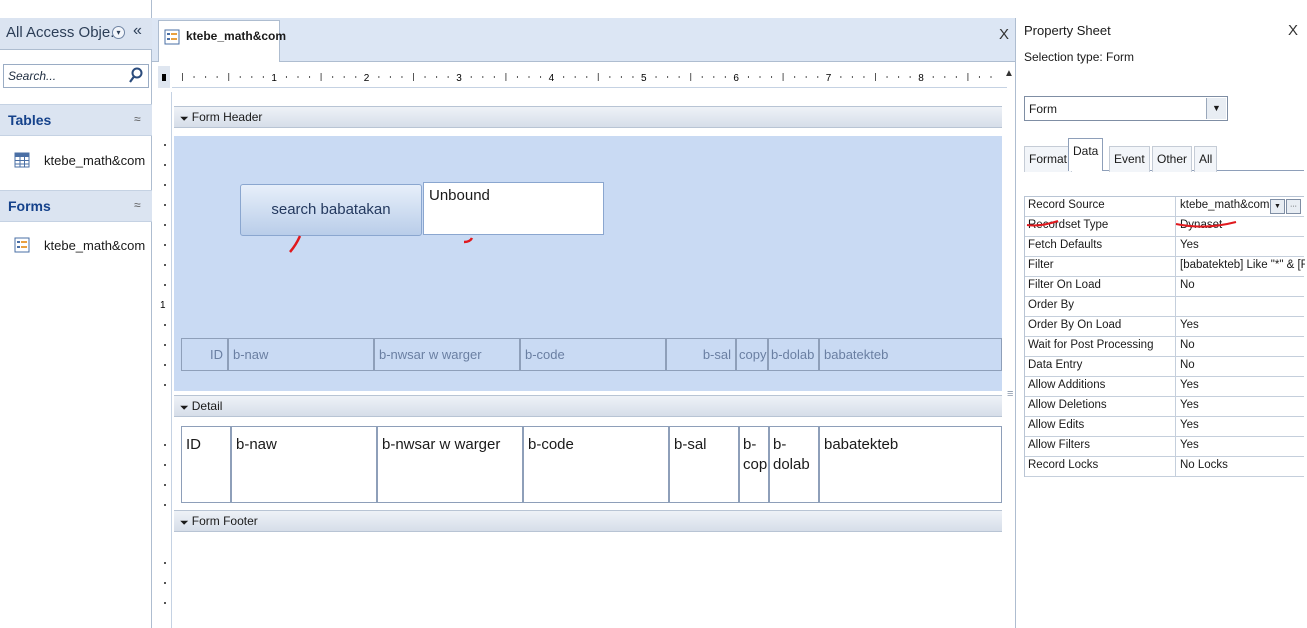 The width and height of the screenshot is (1307, 628). Describe the element at coordinates (1164, 427) in the screenshot. I see `property-row: Allow Edits Yes` at that location.